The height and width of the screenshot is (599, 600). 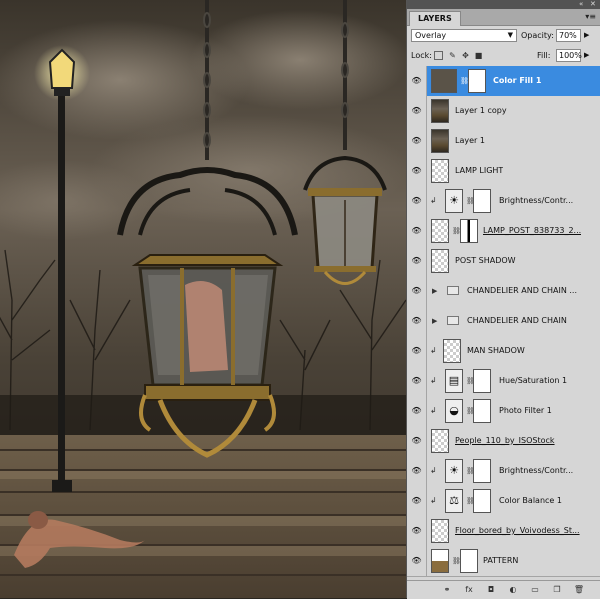 I want to click on layer-row: 👁 POST SHADOW, so click(x=503, y=261).